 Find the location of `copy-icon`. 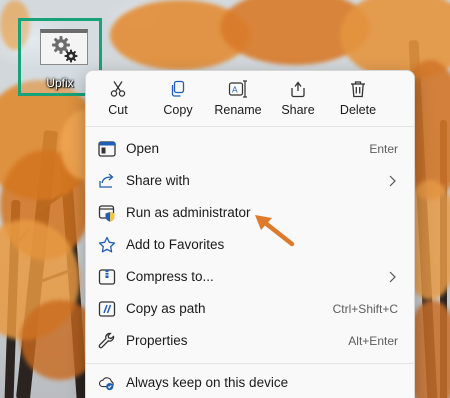

copy-icon is located at coordinates (178, 89).